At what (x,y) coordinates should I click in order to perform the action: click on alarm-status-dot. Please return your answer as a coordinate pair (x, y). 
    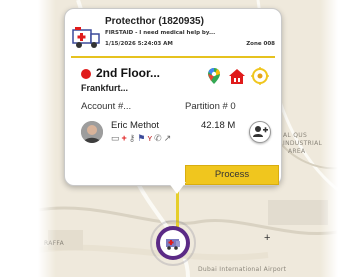
    Looking at the image, I should click on (86, 74).